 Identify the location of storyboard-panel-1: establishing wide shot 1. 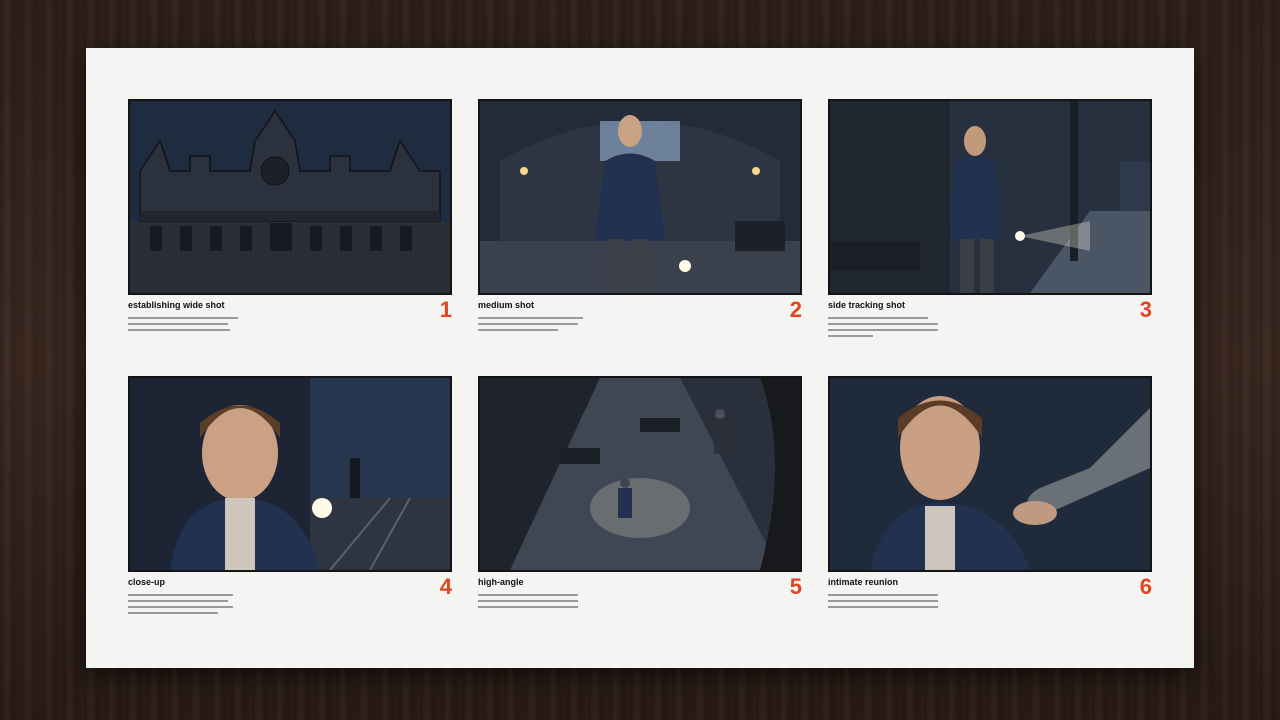
(290, 215).